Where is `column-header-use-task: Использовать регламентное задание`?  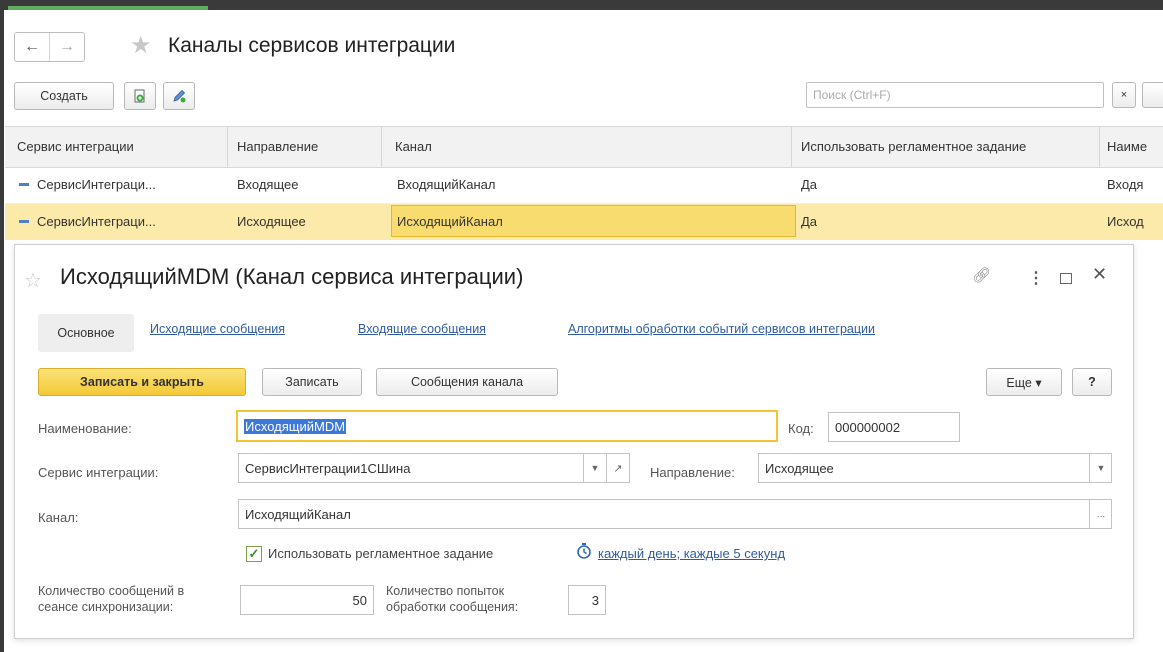
column-header-use-task: Использовать регламентное задание is located at coordinates (913, 146).